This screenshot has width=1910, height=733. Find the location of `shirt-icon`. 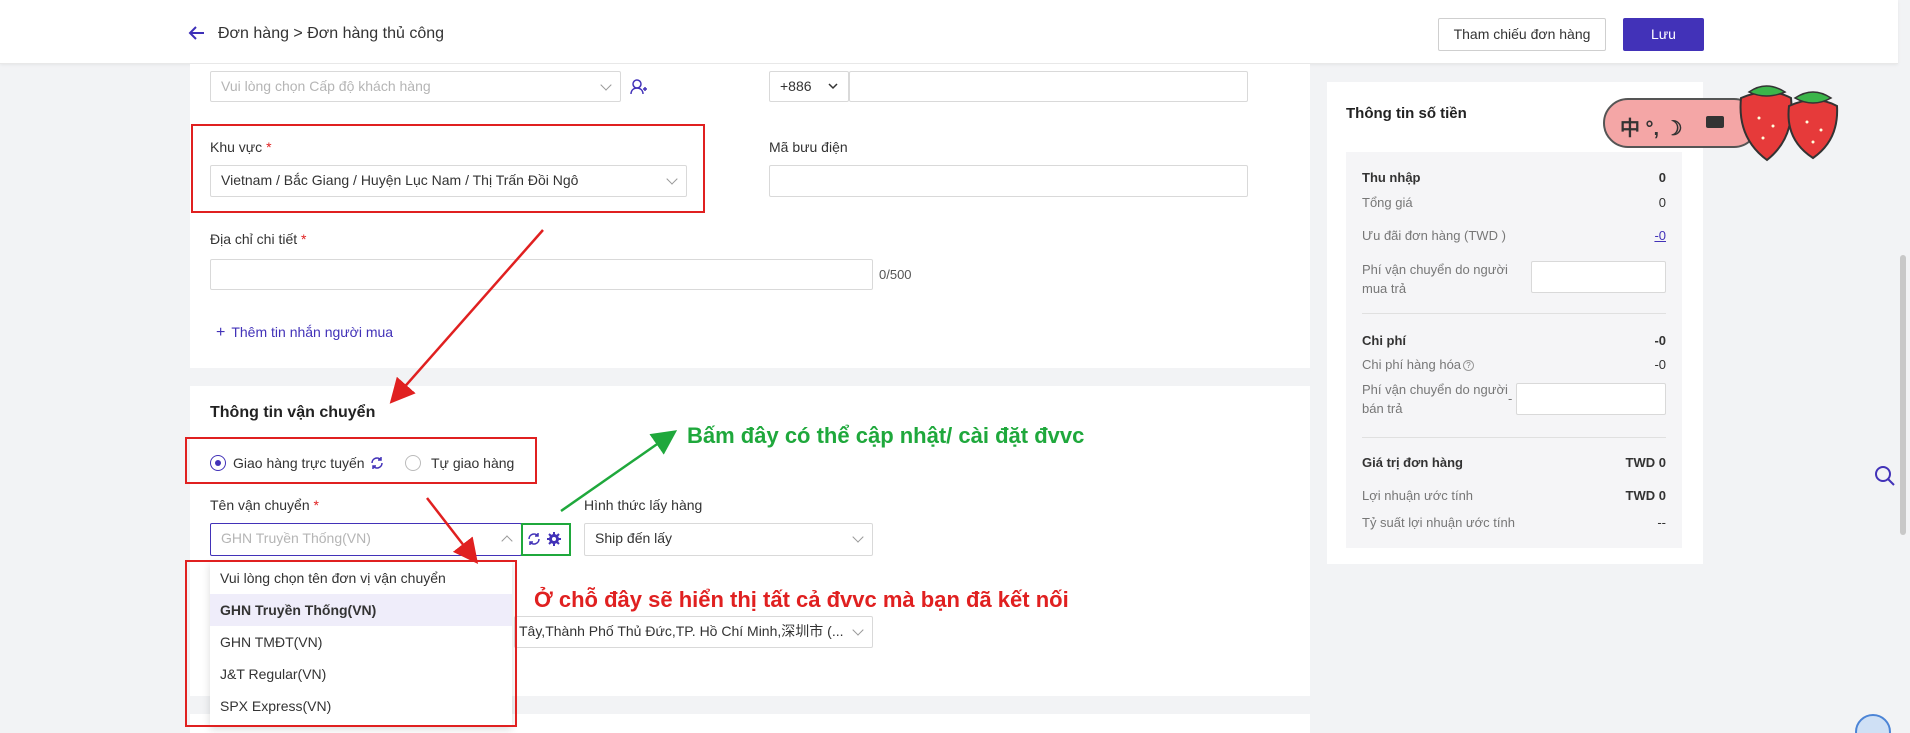

shirt-icon is located at coordinates (1715, 122).